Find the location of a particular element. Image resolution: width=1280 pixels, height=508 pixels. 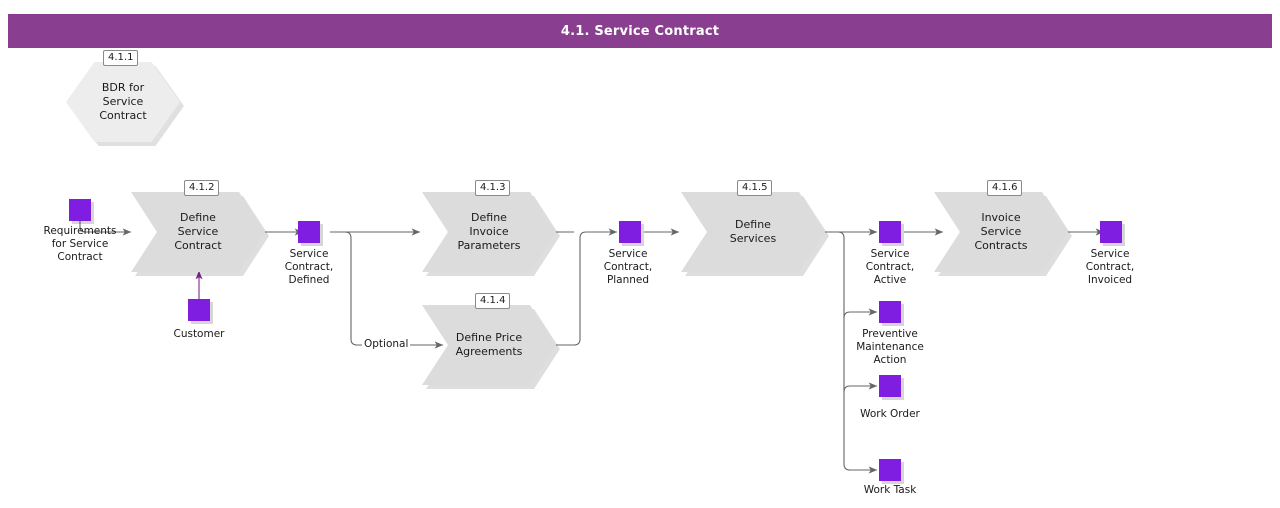

process-label: Define Invoice Parameters is located at coordinates (489, 231).